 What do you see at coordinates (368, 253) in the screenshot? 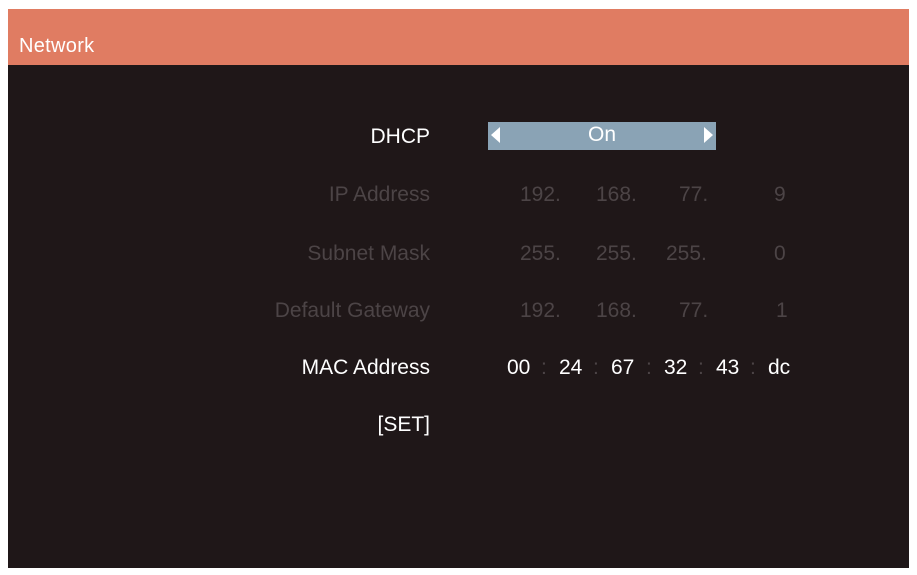
I see `subnet-mask-label: Subnet Mask` at bounding box center [368, 253].